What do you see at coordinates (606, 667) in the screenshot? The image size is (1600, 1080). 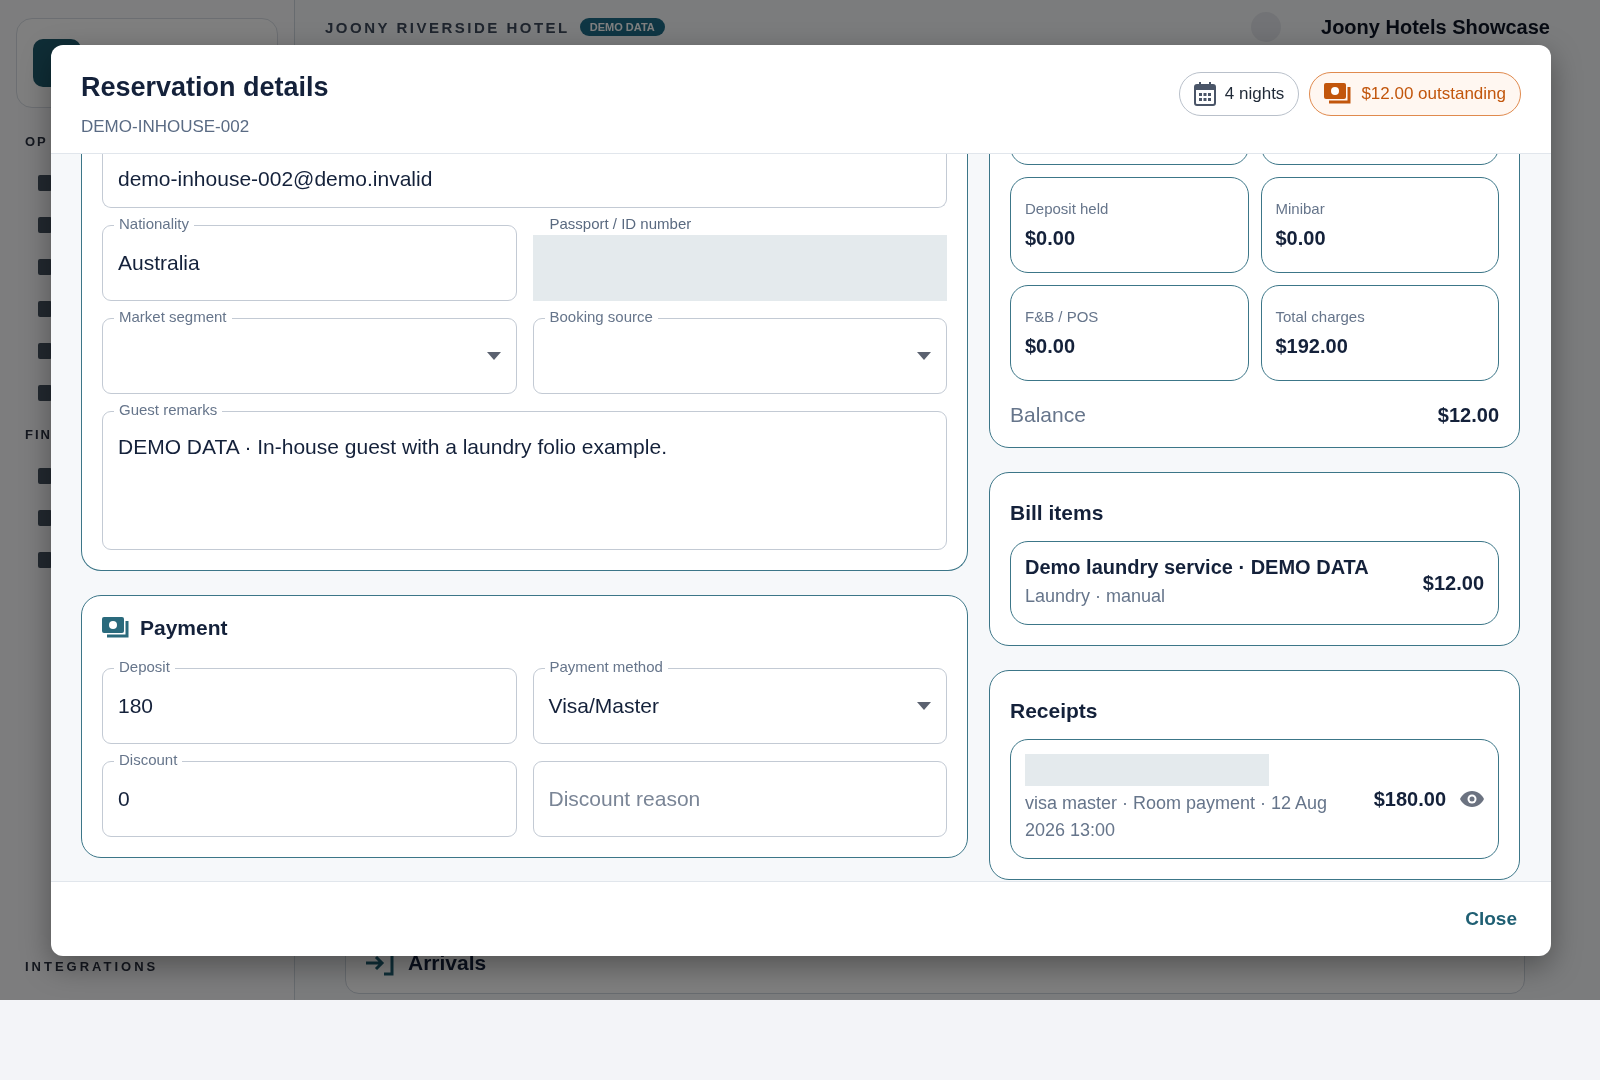 I see `field-label: Payment method` at bounding box center [606, 667].